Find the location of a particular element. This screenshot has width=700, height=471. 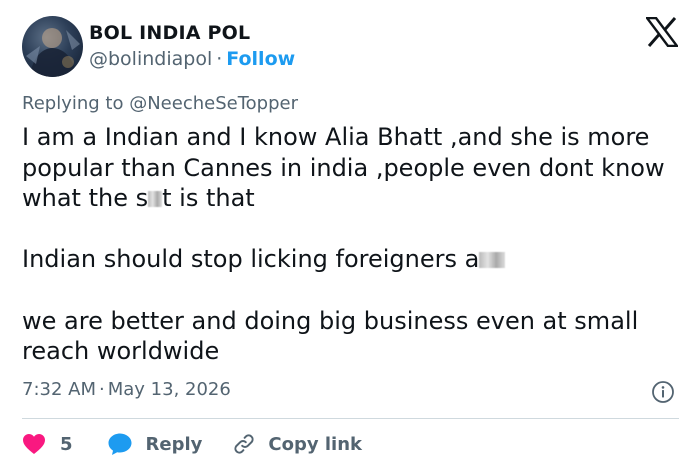

timestamp: 7:32 AM · May 13, 2026 is located at coordinates (126, 389).